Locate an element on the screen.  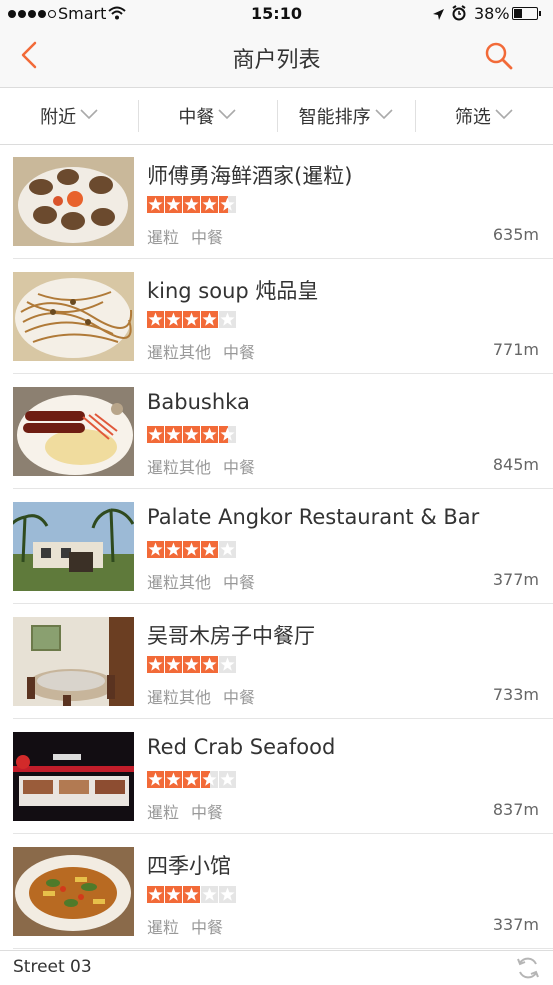
restaurant-name: Red Crab Seafood is located at coordinates (241, 747).